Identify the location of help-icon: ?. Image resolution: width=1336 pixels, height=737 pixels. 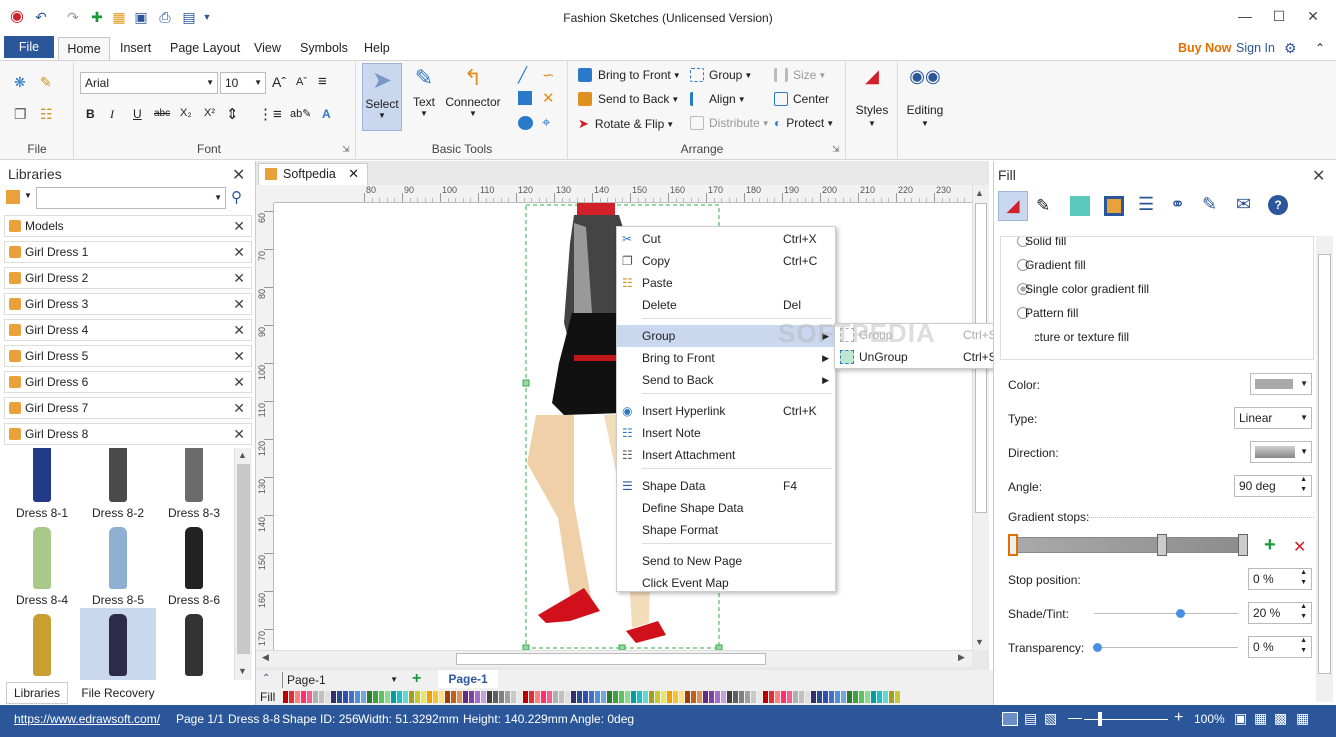
(1278, 205).